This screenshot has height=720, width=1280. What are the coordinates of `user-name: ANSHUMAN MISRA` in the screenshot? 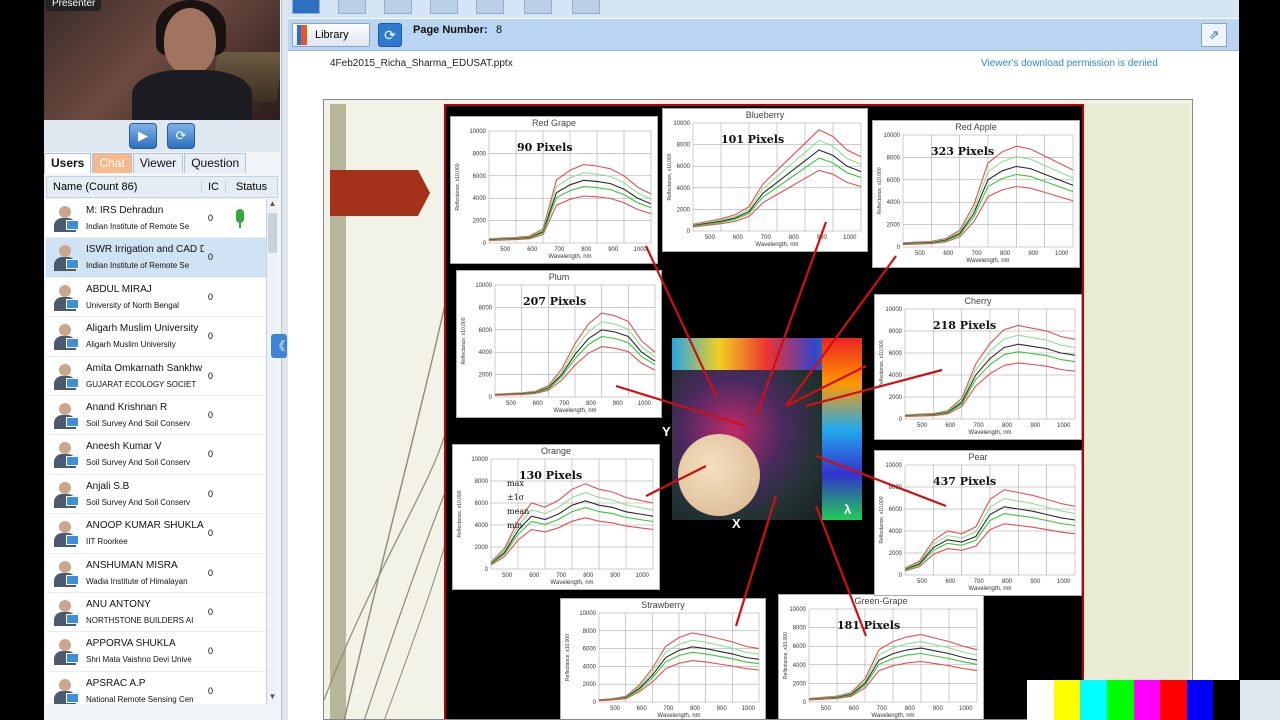 It's located at (132, 565).